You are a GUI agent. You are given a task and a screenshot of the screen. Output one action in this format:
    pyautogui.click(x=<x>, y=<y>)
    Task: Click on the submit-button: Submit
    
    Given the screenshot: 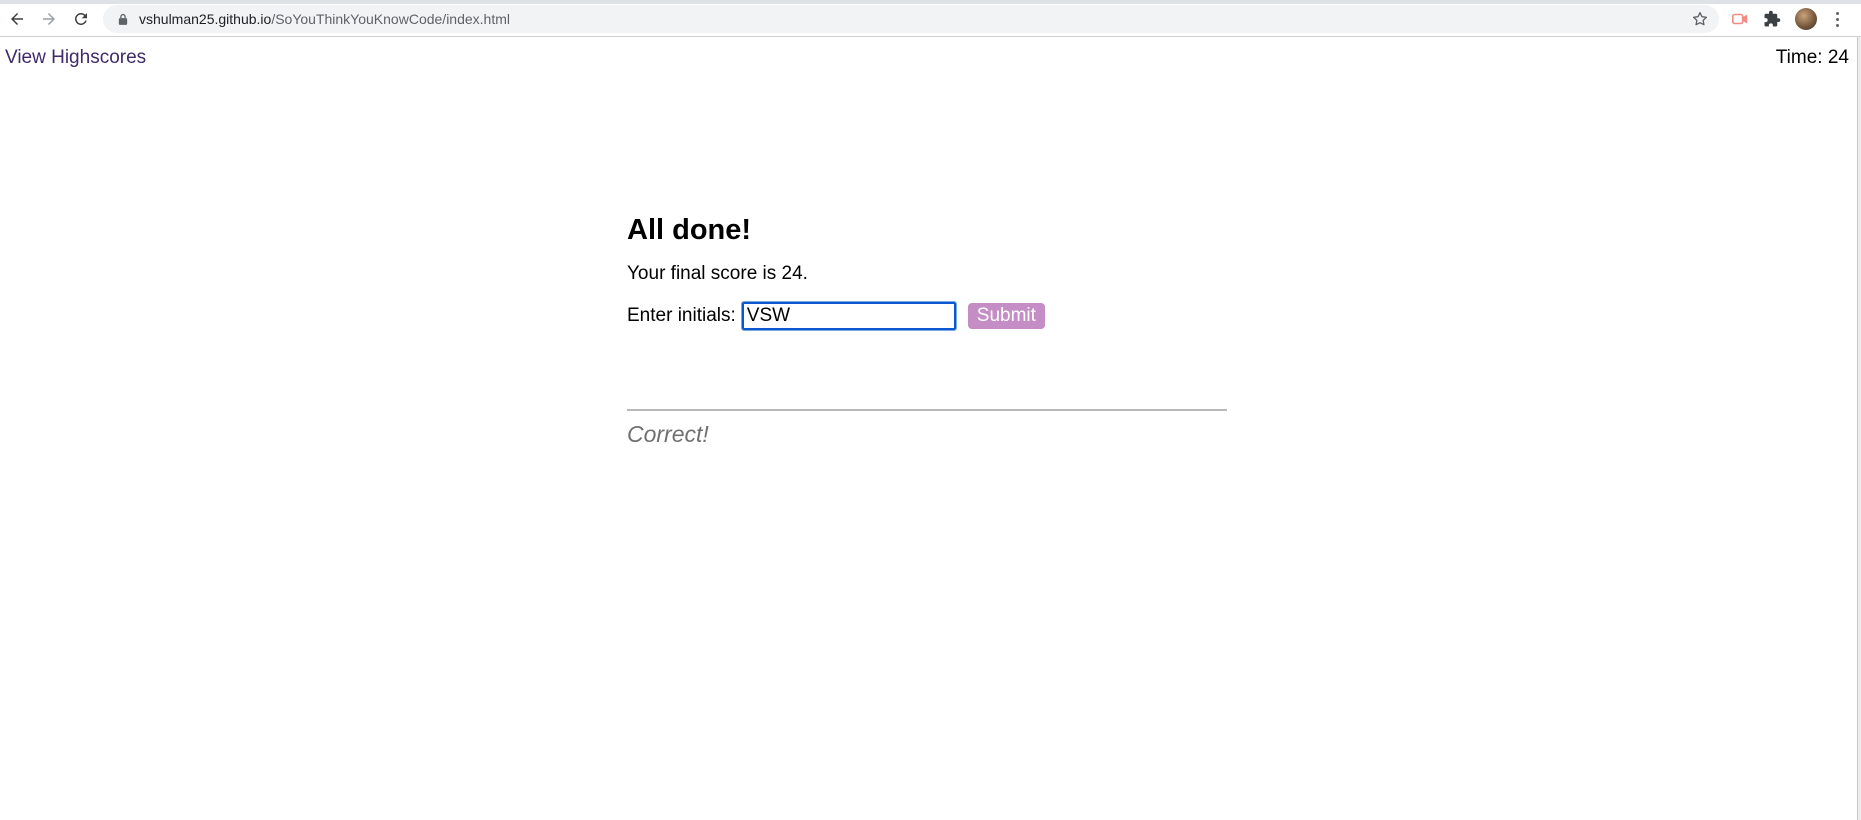 What is the action you would take?
    pyautogui.click(x=1006, y=316)
    